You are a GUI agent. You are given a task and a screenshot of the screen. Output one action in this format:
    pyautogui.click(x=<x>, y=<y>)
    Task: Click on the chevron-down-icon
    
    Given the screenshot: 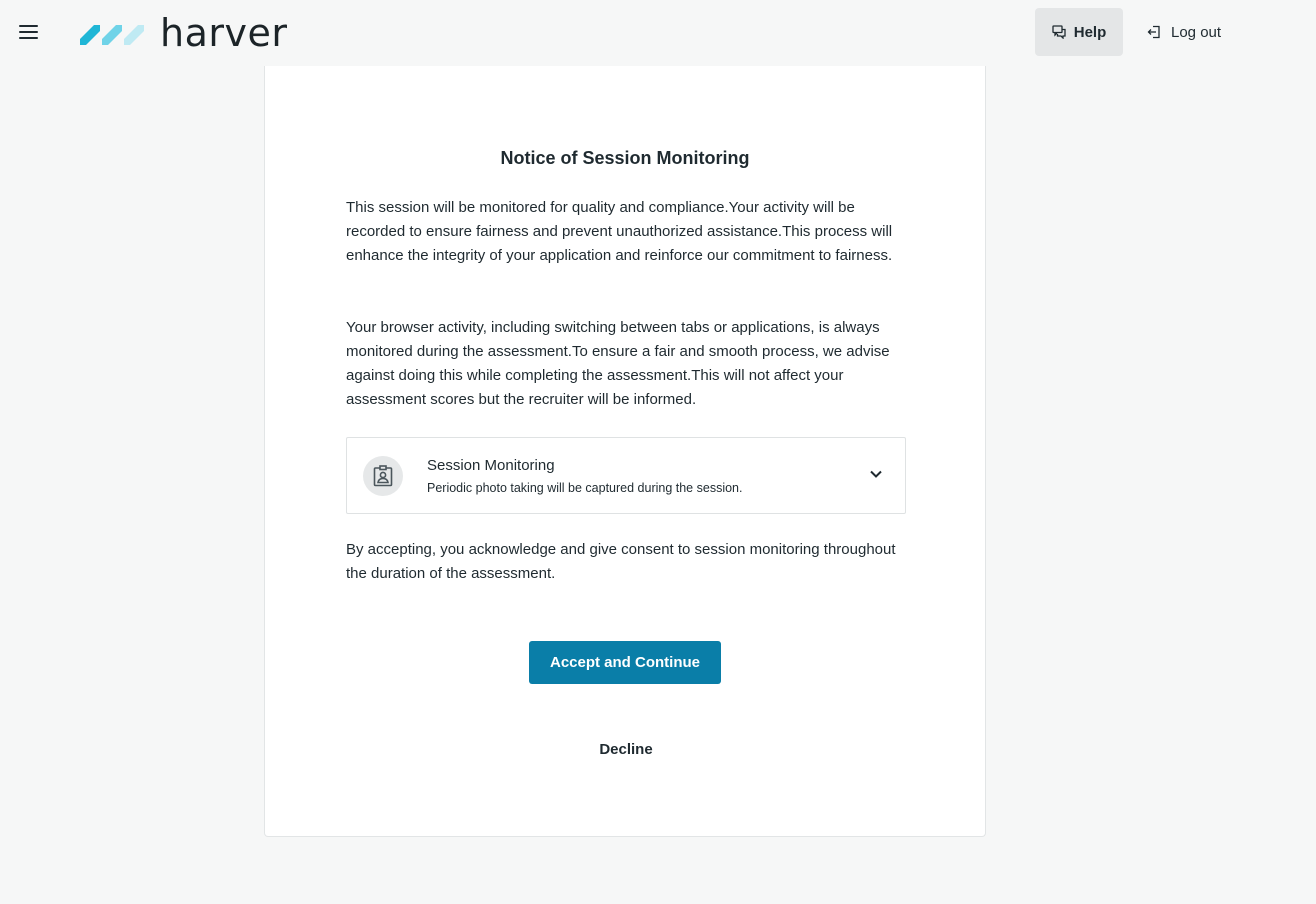 What is the action you would take?
    pyautogui.click(x=876, y=474)
    